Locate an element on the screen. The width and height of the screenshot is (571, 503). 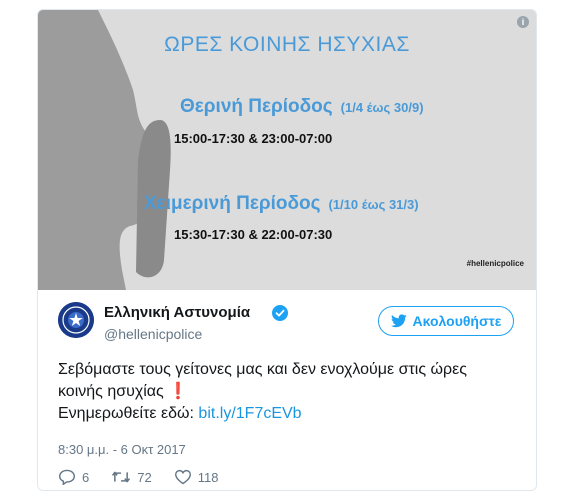
winter-period-title: Χειμερινή Περίοδος (1/10 έως 31/3) is located at coordinates (281, 204).